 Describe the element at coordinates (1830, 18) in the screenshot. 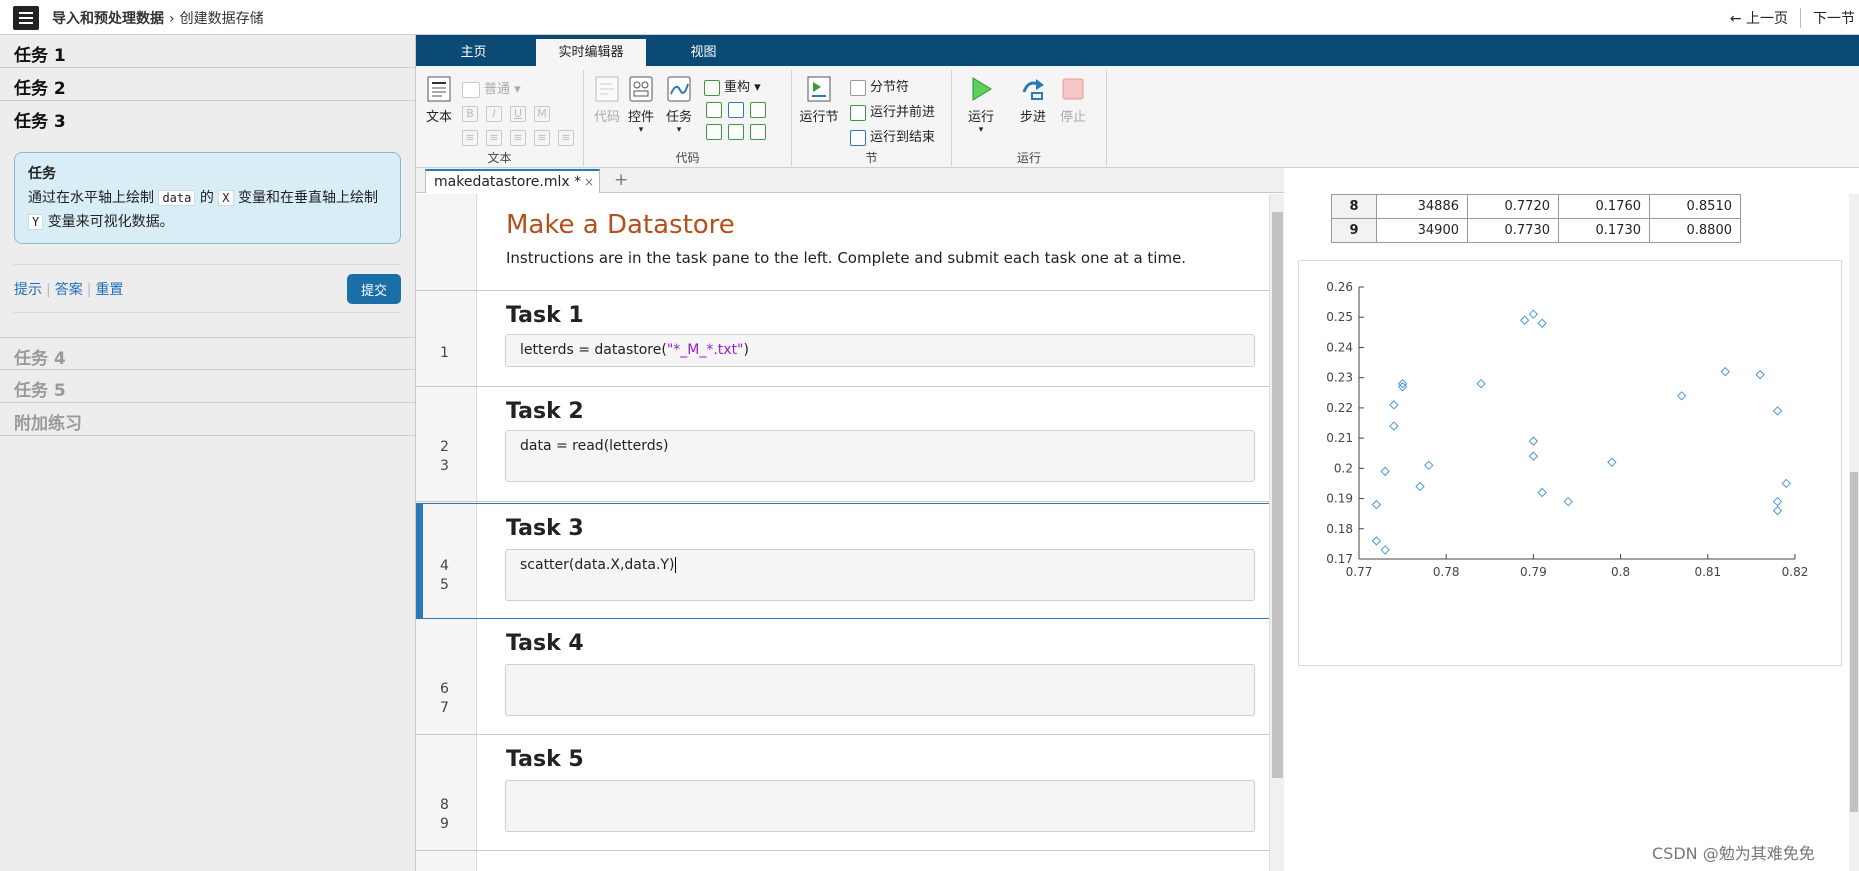

I see `next-page-link: 下一节` at that location.